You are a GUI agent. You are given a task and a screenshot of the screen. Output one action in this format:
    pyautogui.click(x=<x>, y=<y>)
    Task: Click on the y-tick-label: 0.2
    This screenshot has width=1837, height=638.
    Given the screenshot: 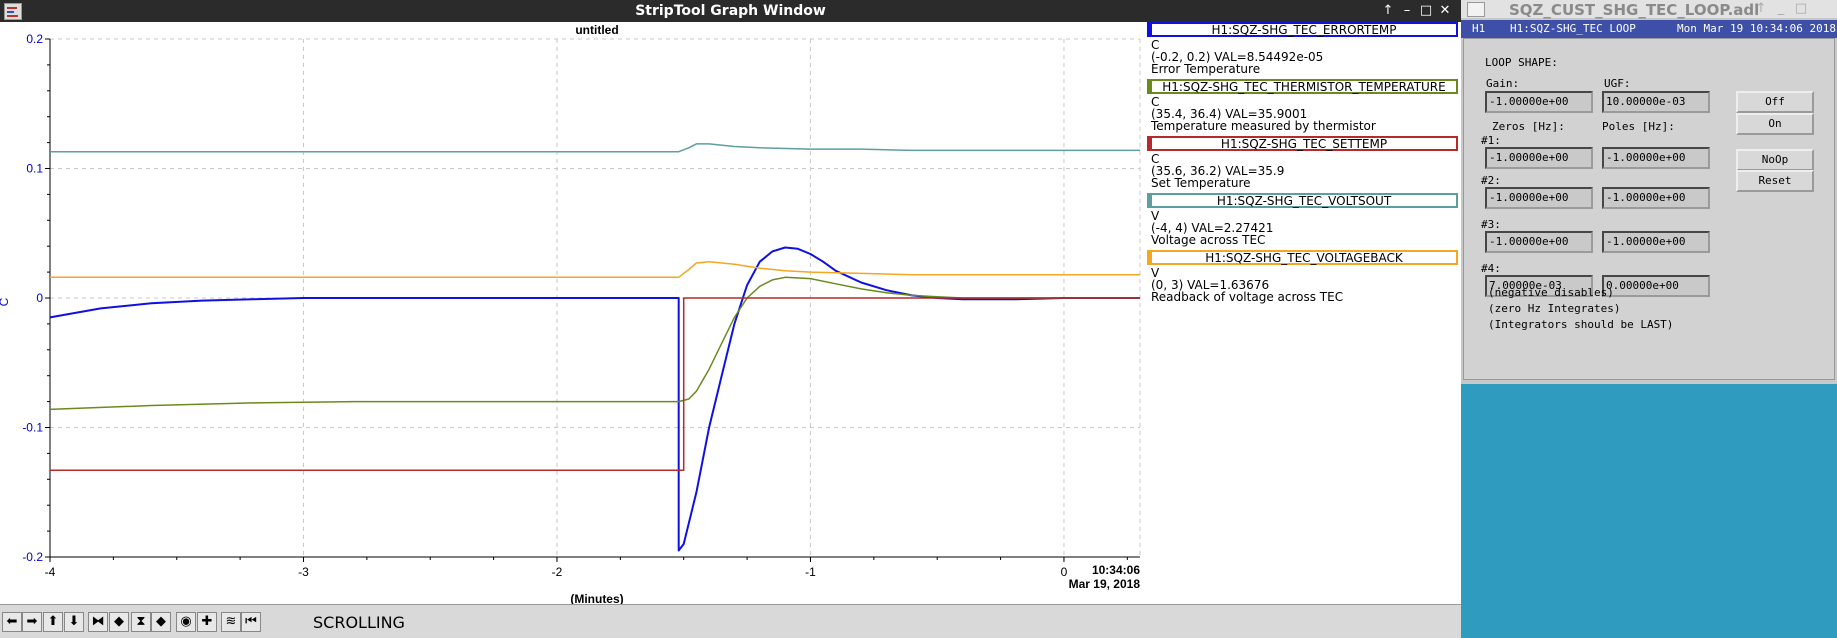 What is the action you would take?
    pyautogui.click(x=34, y=39)
    